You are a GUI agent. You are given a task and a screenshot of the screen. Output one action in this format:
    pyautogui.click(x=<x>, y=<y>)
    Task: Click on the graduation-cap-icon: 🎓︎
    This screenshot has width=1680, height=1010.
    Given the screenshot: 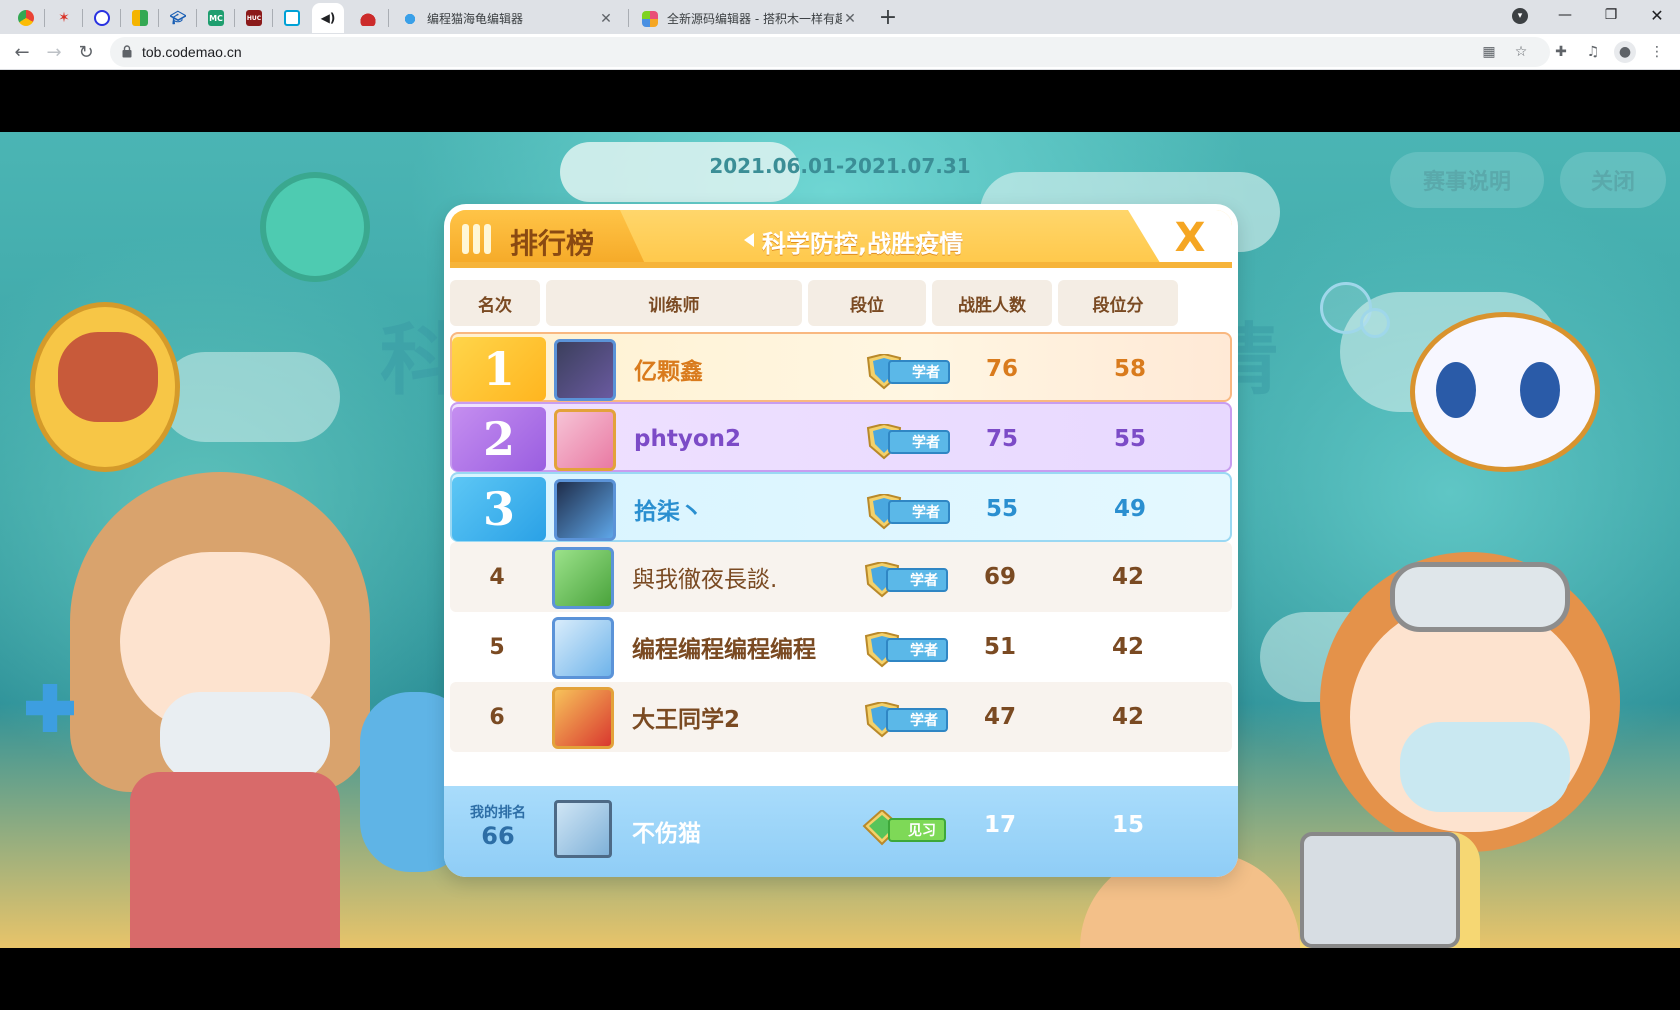 What is the action you would take?
    pyautogui.click(x=178, y=18)
    